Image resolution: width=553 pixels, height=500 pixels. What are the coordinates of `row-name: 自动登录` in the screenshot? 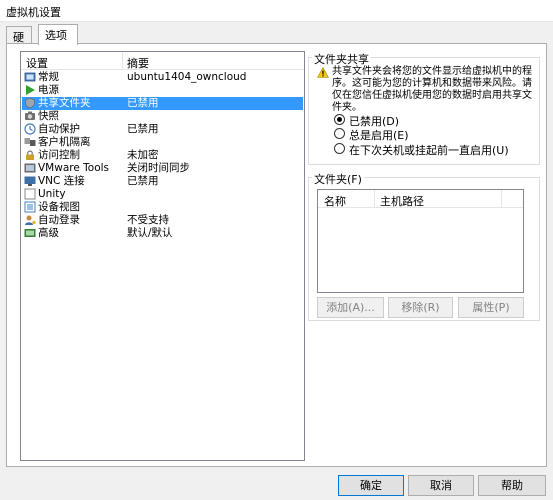 It's located at (59, 220).